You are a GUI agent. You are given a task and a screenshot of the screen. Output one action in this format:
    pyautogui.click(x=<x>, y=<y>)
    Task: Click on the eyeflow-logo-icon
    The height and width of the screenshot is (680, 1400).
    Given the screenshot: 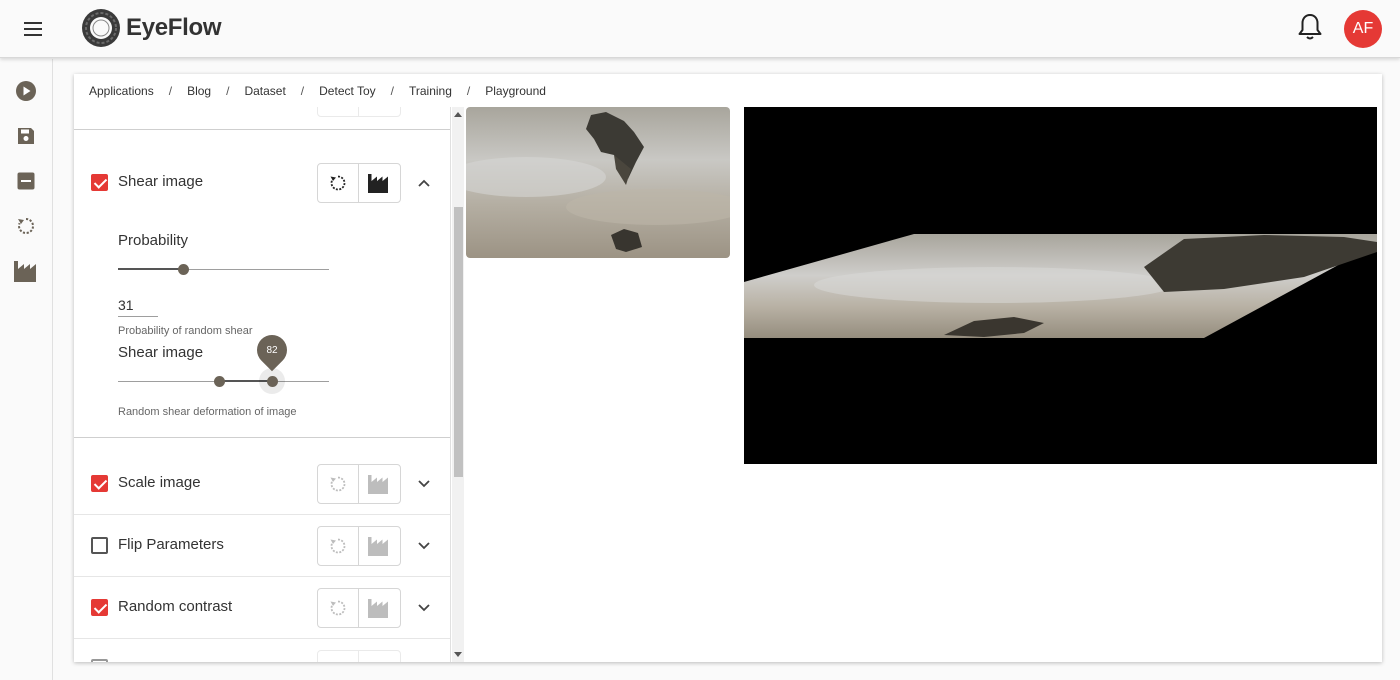 What is the action you would take?
    pyautogui.click(x=101, y=28)
    